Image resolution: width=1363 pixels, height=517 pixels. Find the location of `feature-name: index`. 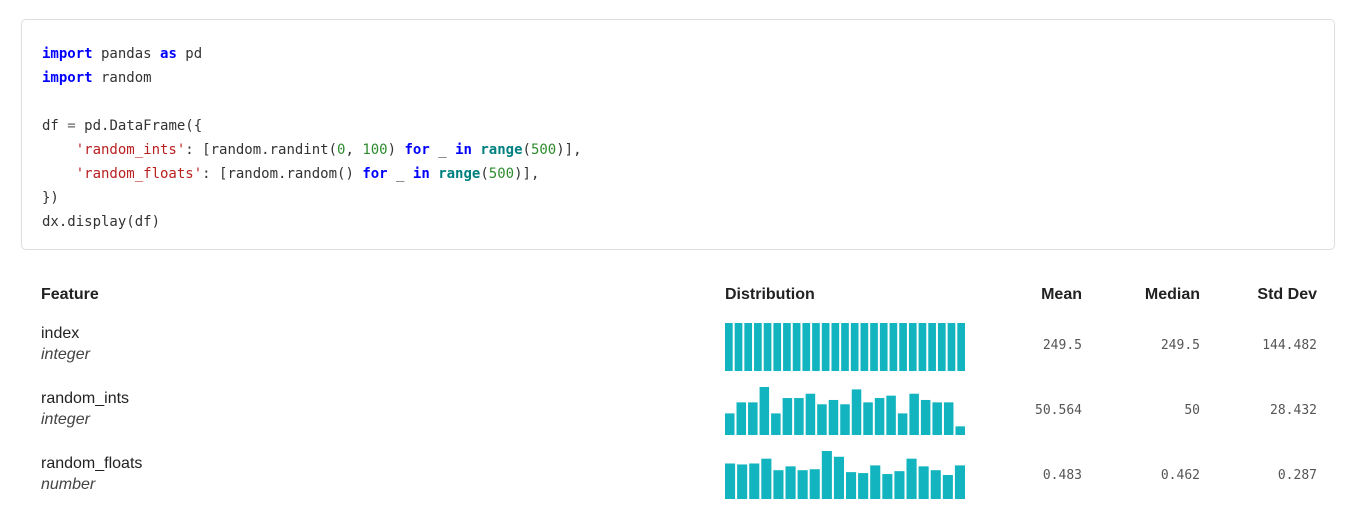

feature-name: index is located at coordinates (60, 333).